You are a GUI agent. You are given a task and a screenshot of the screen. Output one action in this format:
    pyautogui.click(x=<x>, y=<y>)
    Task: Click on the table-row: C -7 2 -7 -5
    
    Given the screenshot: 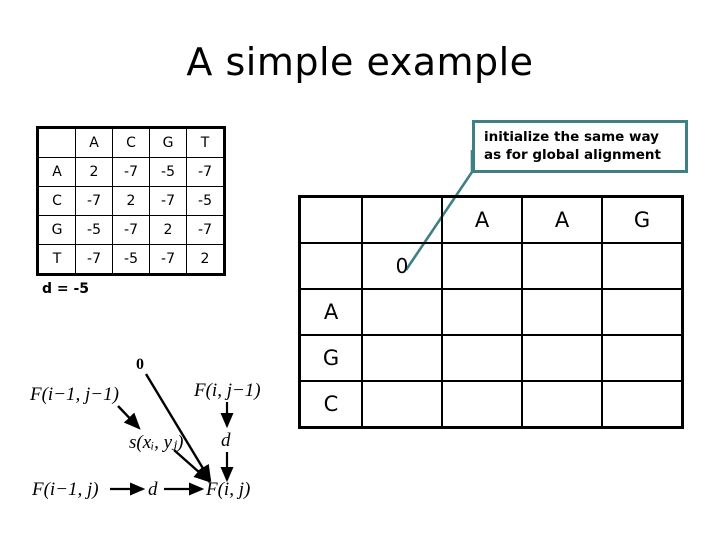 What is the action you would take?
    pyautogui.click(x=131, y=201)
    